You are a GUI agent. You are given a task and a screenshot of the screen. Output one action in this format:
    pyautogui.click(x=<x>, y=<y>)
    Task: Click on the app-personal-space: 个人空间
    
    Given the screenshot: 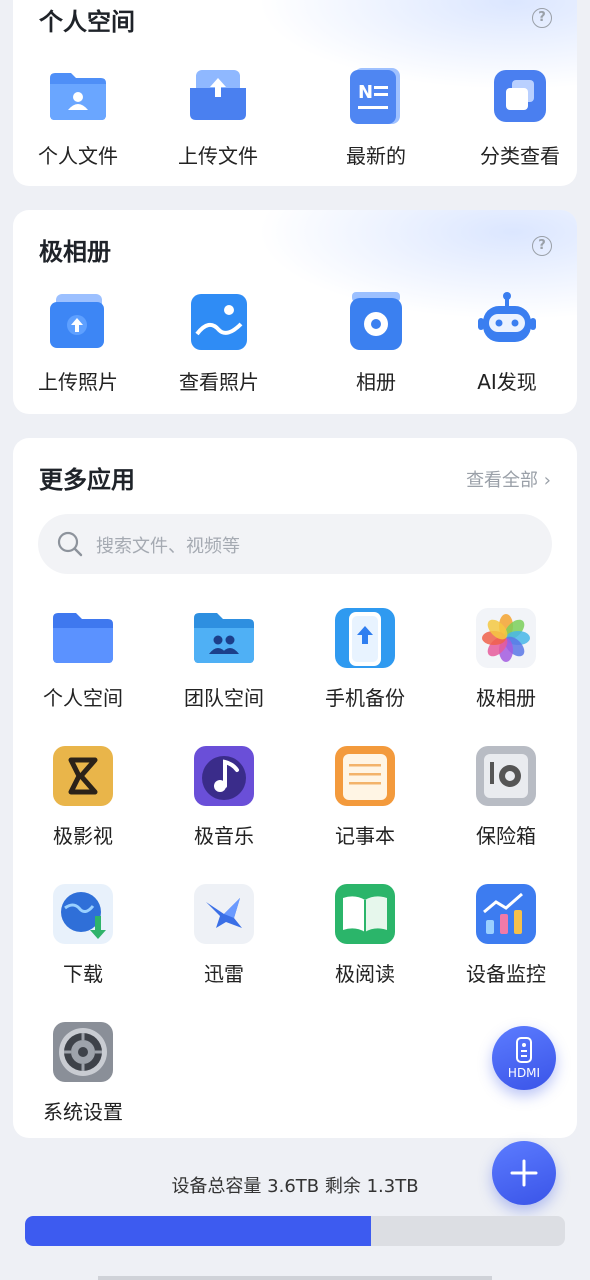 What is the action you would take?
    pyautogui.click(x=83, y=658)
    